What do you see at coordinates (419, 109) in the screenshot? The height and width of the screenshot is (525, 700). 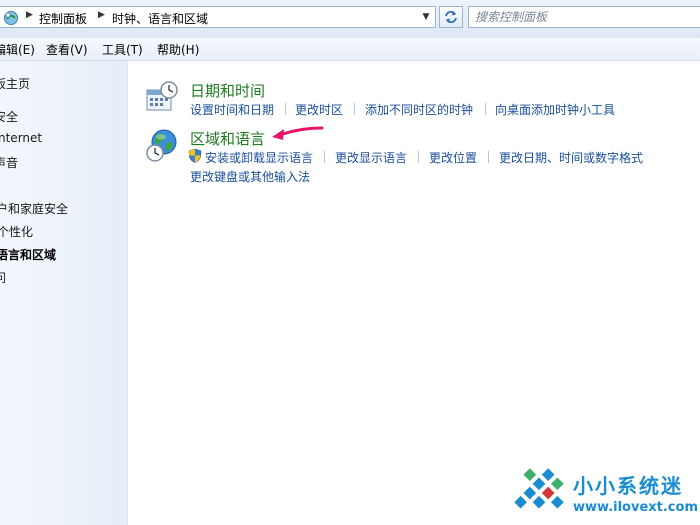 I see `task-link-add-clocks: 添加不同时区的时钟` at bounding box center [419, 109].